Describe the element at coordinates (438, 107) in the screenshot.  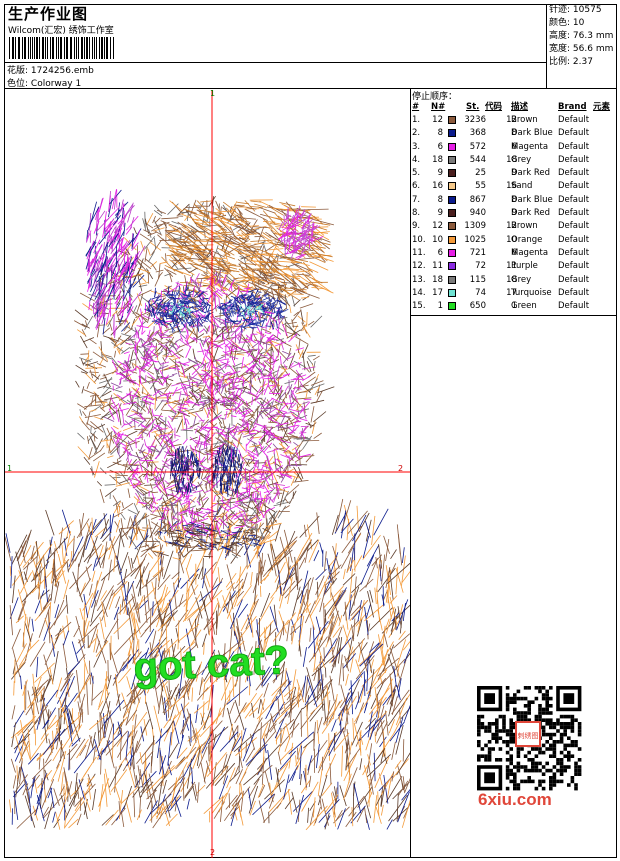
I see `col-needle: N#` at that location.